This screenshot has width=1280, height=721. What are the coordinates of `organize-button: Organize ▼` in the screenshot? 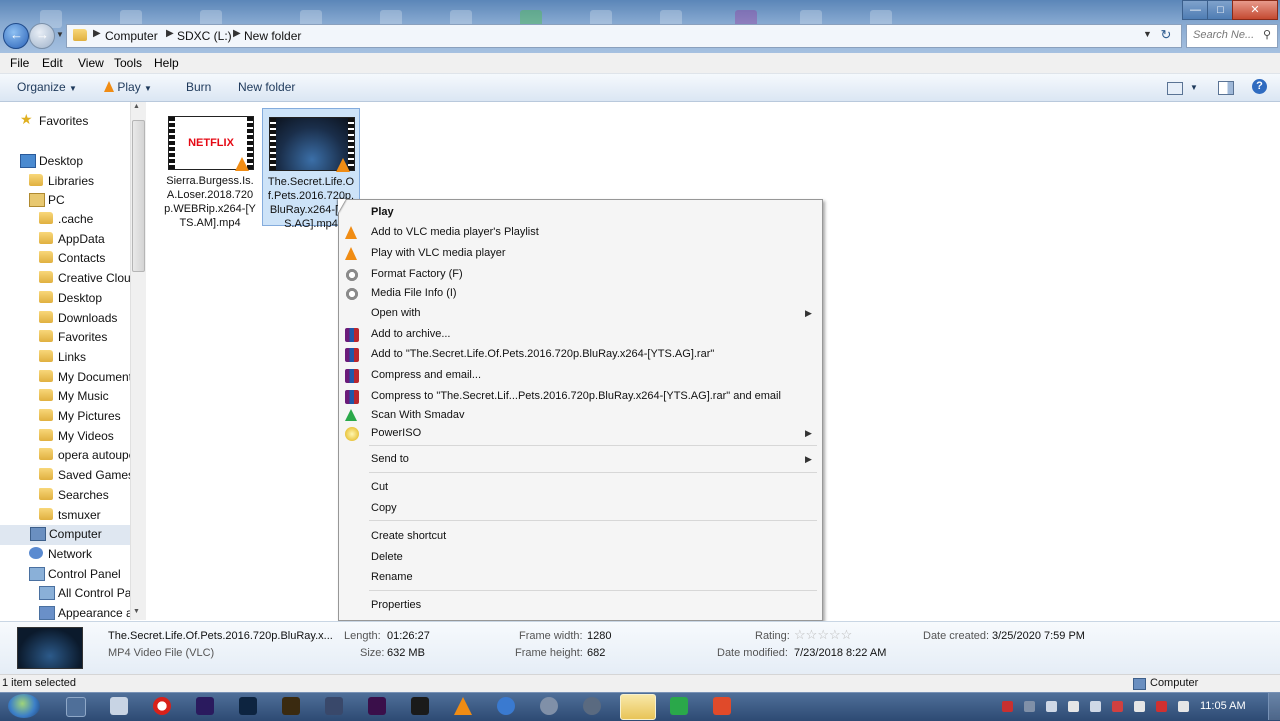 It's located at (47, 87).